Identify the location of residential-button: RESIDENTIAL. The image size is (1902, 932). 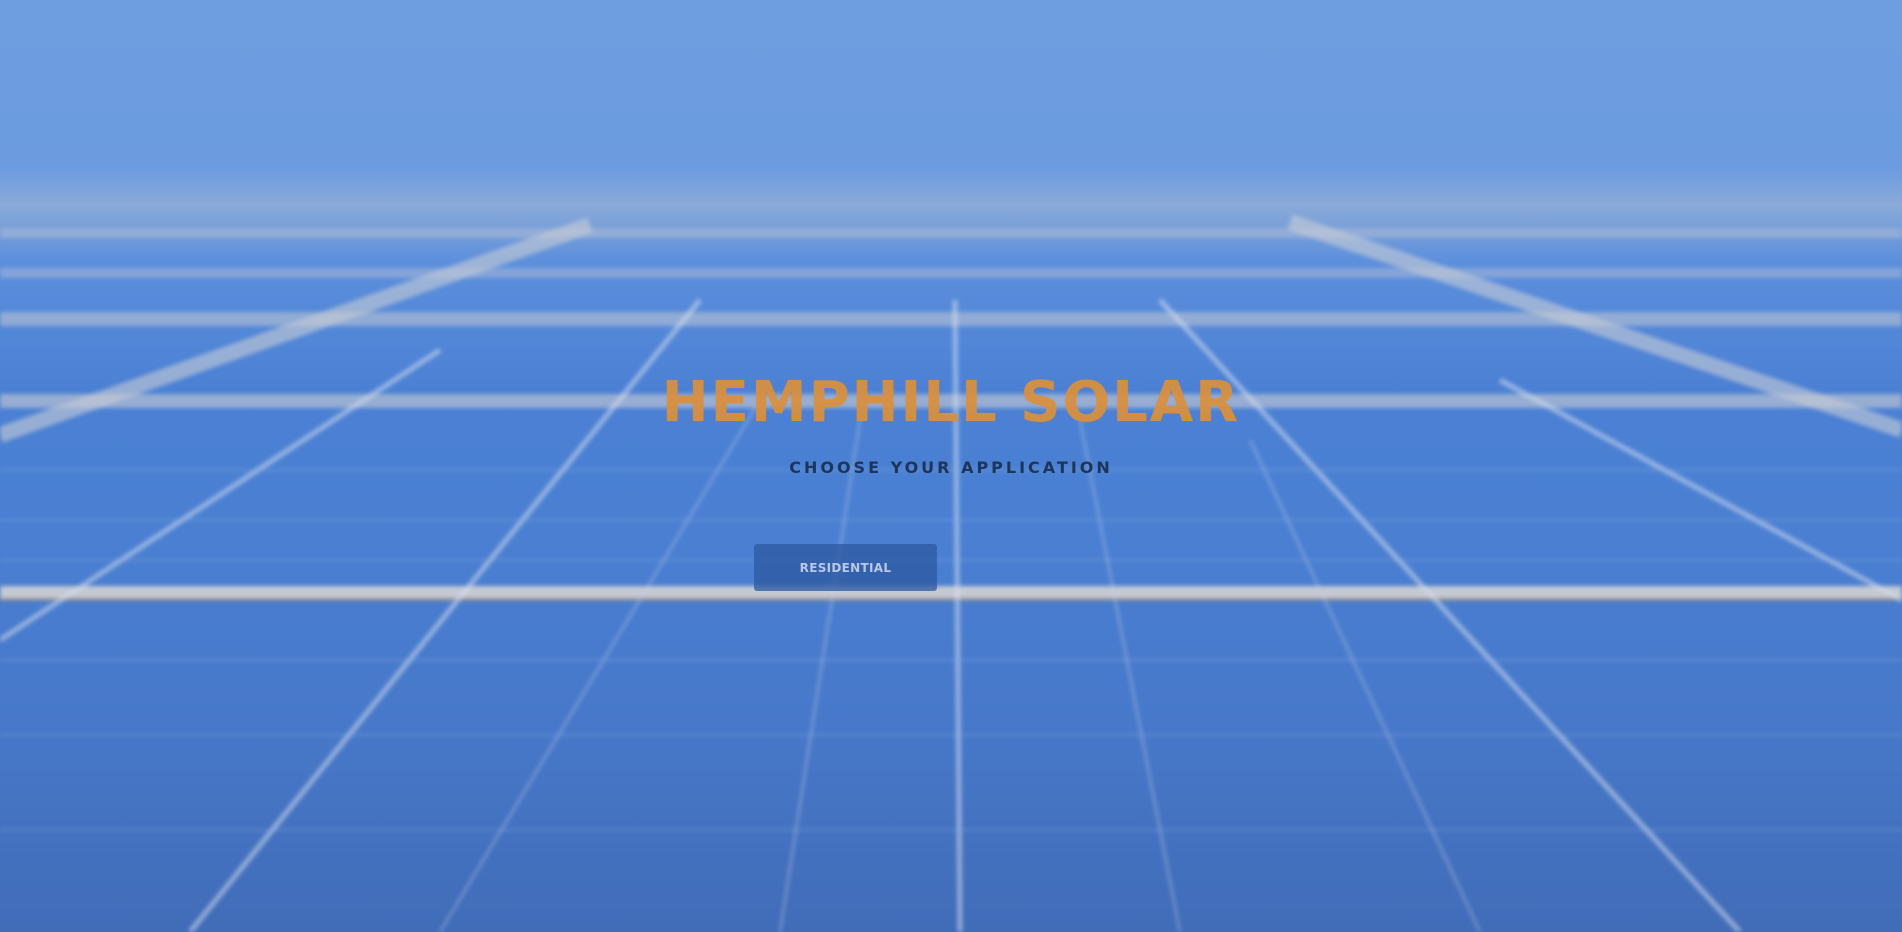
(845, 567).